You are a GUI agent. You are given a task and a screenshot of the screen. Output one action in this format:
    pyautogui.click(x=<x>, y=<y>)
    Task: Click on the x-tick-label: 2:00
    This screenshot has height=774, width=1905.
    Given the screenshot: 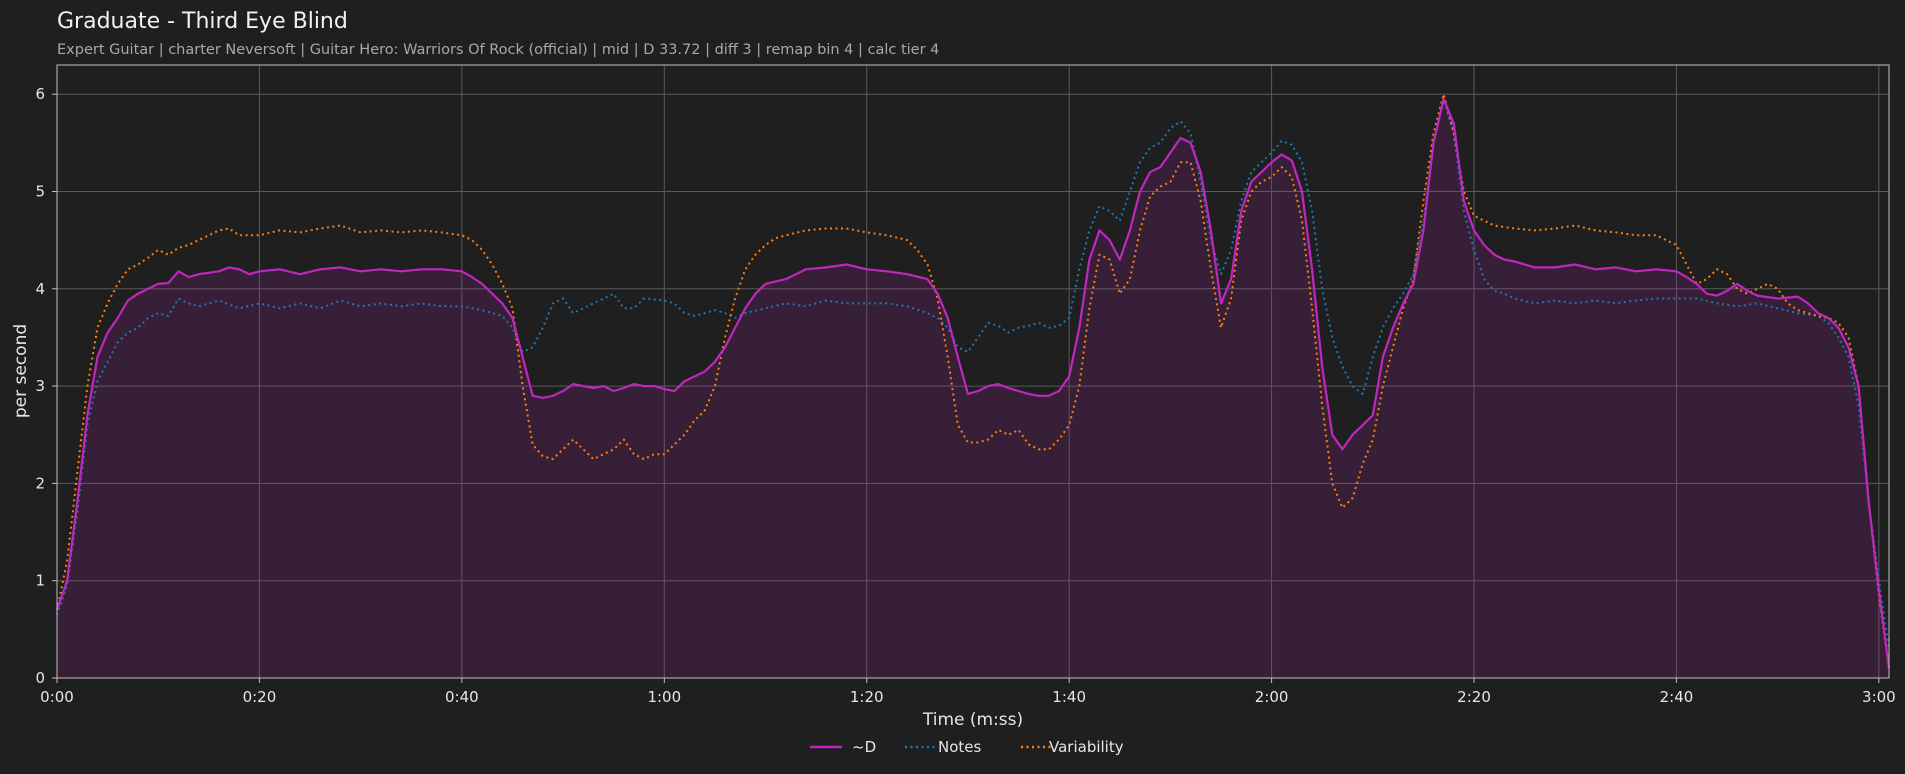 What is the action you would take?
    pyautogui.click(x=1272, y=697)
    